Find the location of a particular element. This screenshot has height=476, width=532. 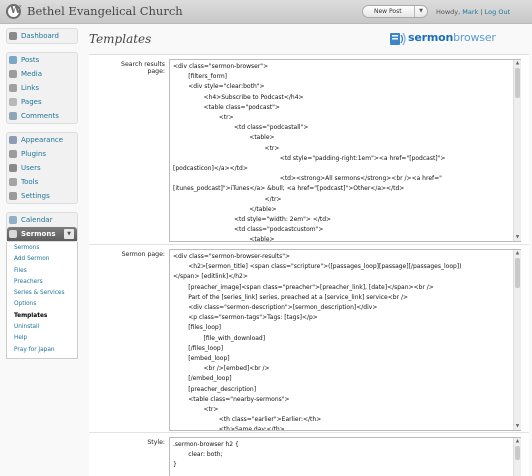

sidebar-item-settings: Settings is located at coordinates (42, 196).